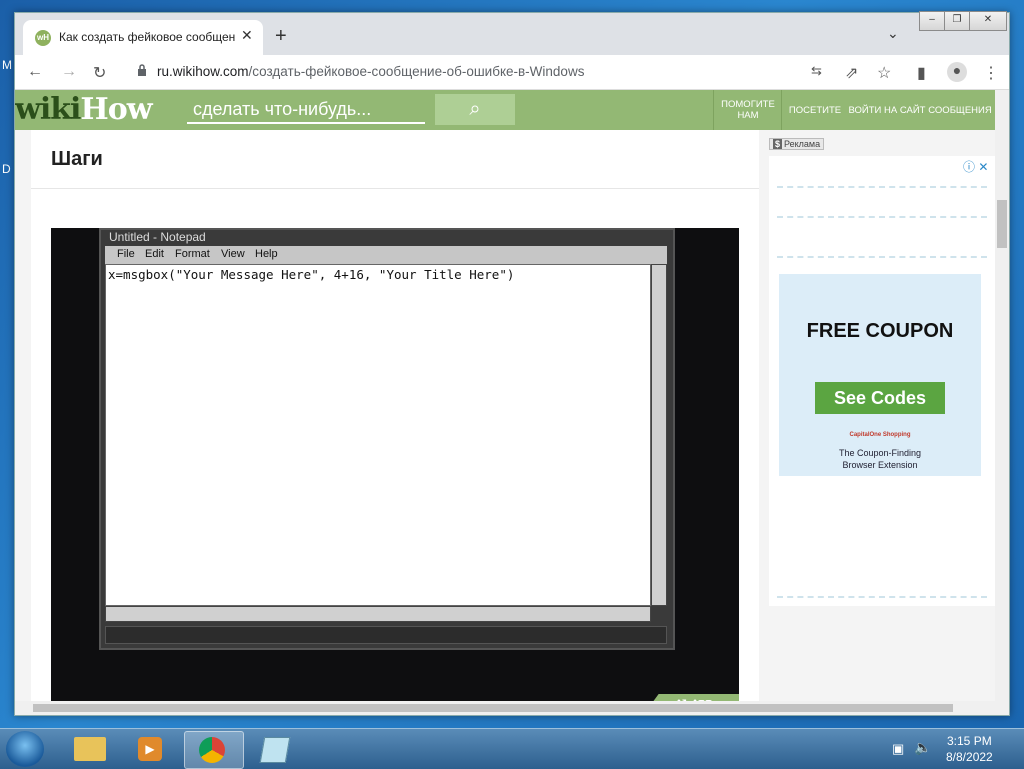  What do you see at coordinates (778, 144) in the screenshot?
I see `ad-dollar-icon: $` at bounding box center [778, 144].